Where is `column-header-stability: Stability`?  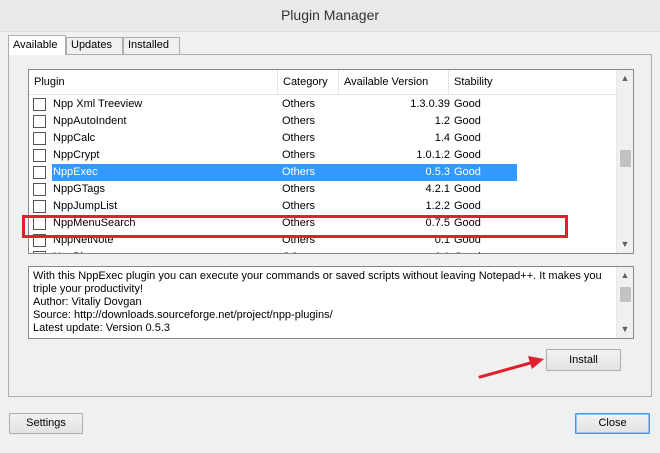
column-header-stability: Stability is located at coordinates (484, 82).